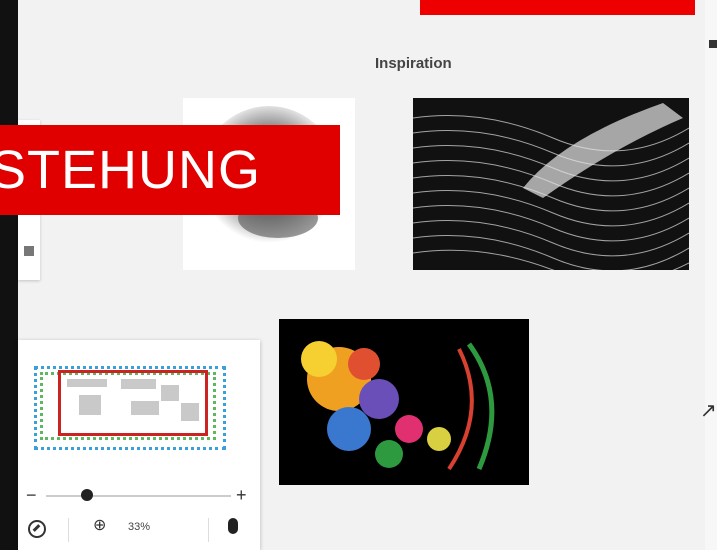 Image resolution: width=717 pixels, height=550 pixels. I want to click on top-red-bar, so click(557, 7).